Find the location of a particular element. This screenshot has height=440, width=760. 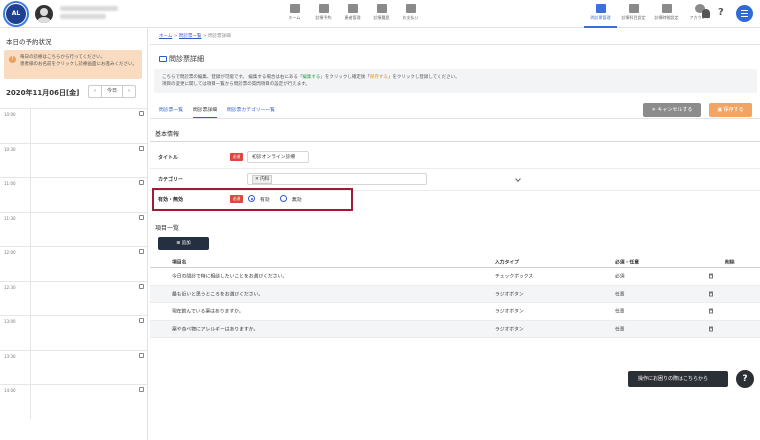

required-badge: 必須 is located at coordinates (236, 157).